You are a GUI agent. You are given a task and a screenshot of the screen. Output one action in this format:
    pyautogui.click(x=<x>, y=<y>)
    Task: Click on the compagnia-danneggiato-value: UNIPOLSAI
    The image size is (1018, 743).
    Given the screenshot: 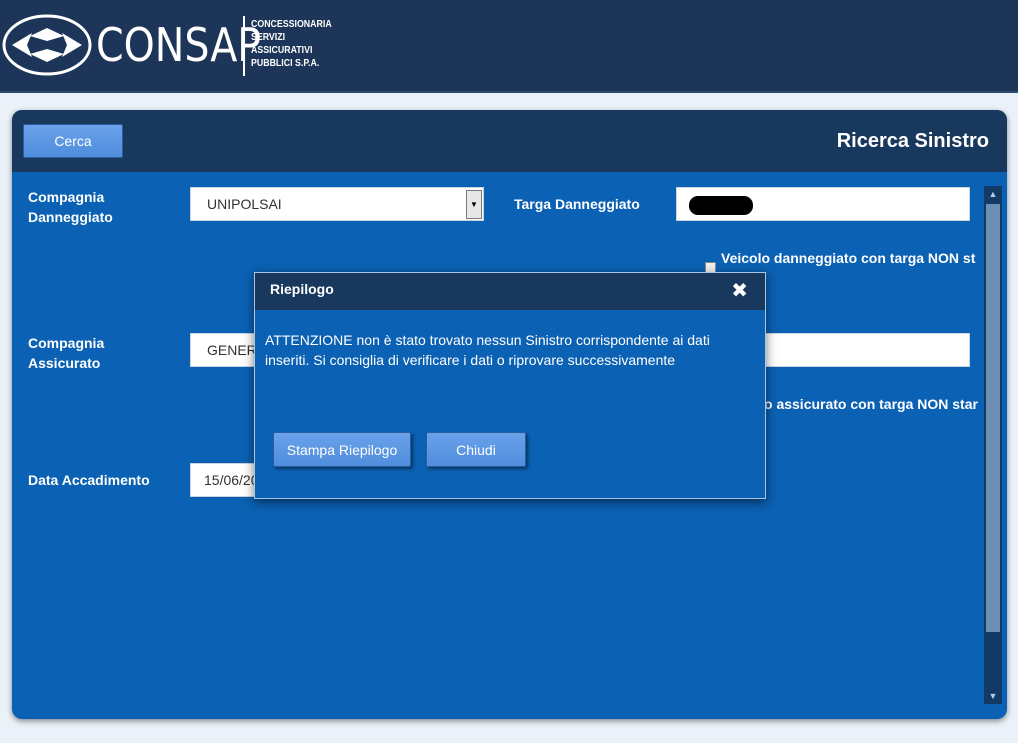 What is the action you would take?
    pyautogui.click(x=244, y=204)
    